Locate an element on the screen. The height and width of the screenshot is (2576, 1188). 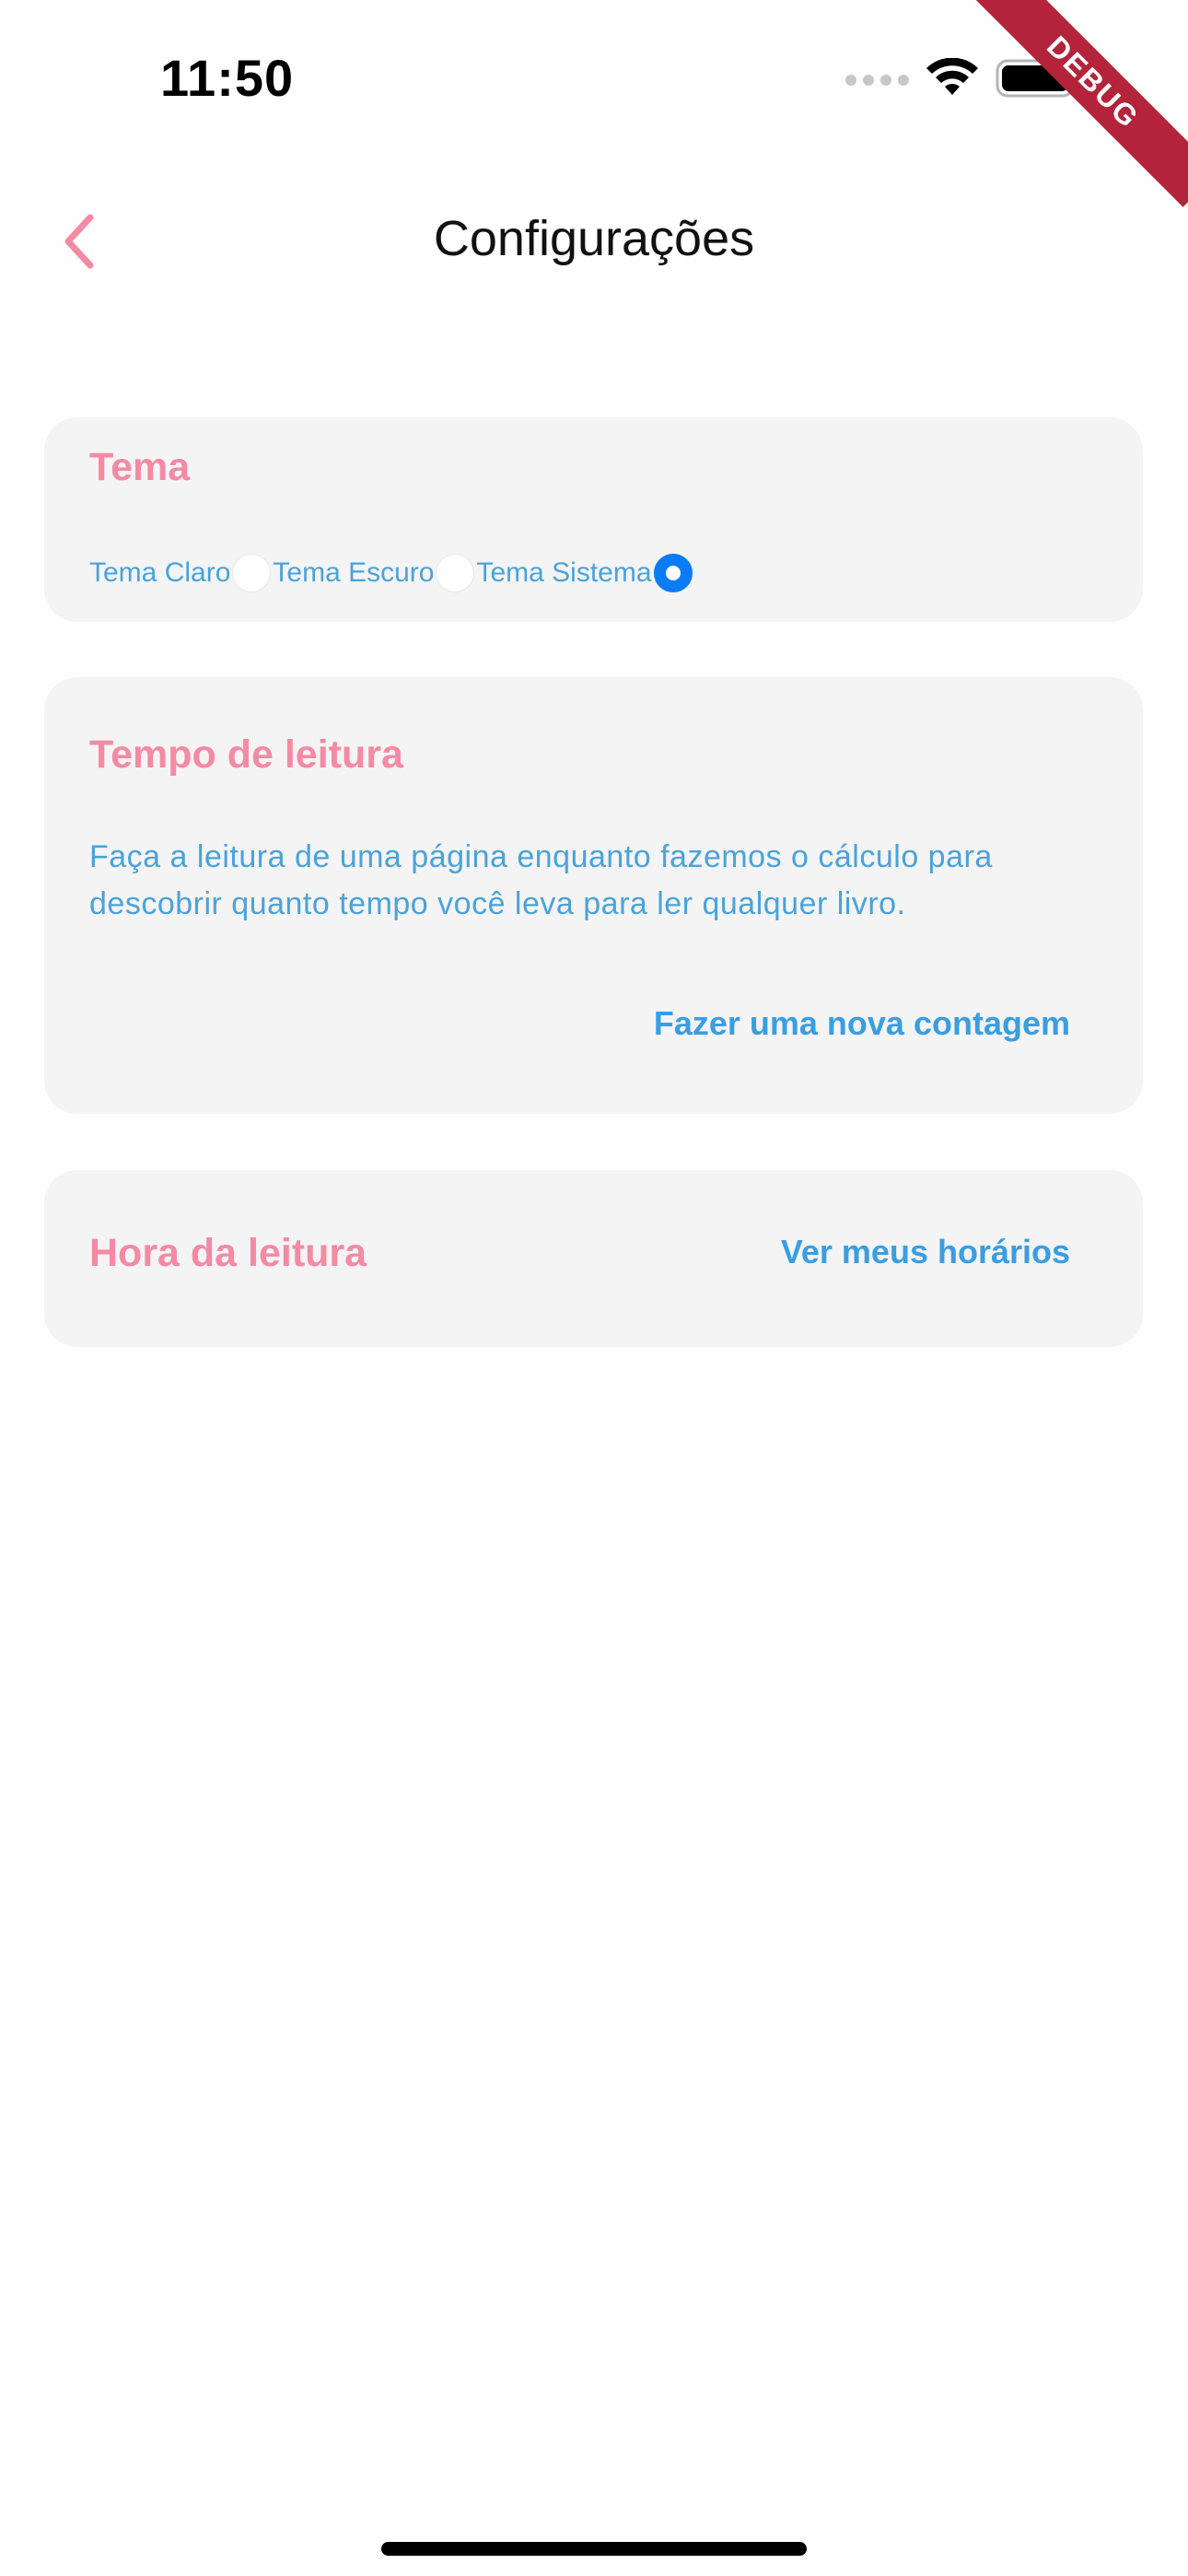
reading-hour-card: Hora da leitura Ver meus horários is located at coordinates (593, 1258).